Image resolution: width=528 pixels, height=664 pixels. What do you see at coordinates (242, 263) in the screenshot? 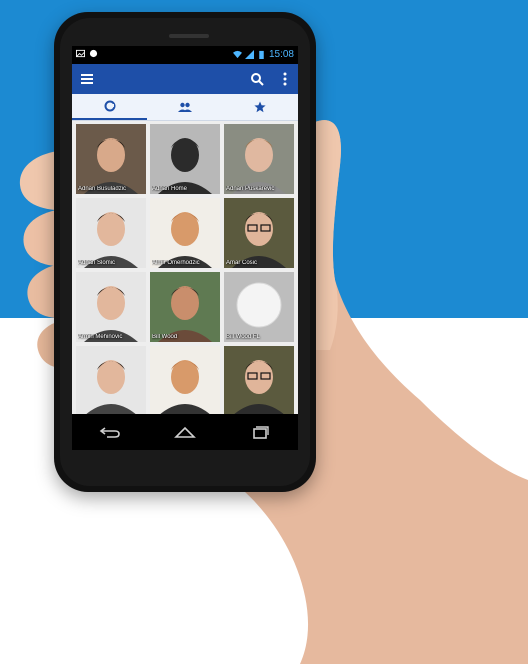
I see `contact-name: Amar Cosic` at bounding box center [242, 263].